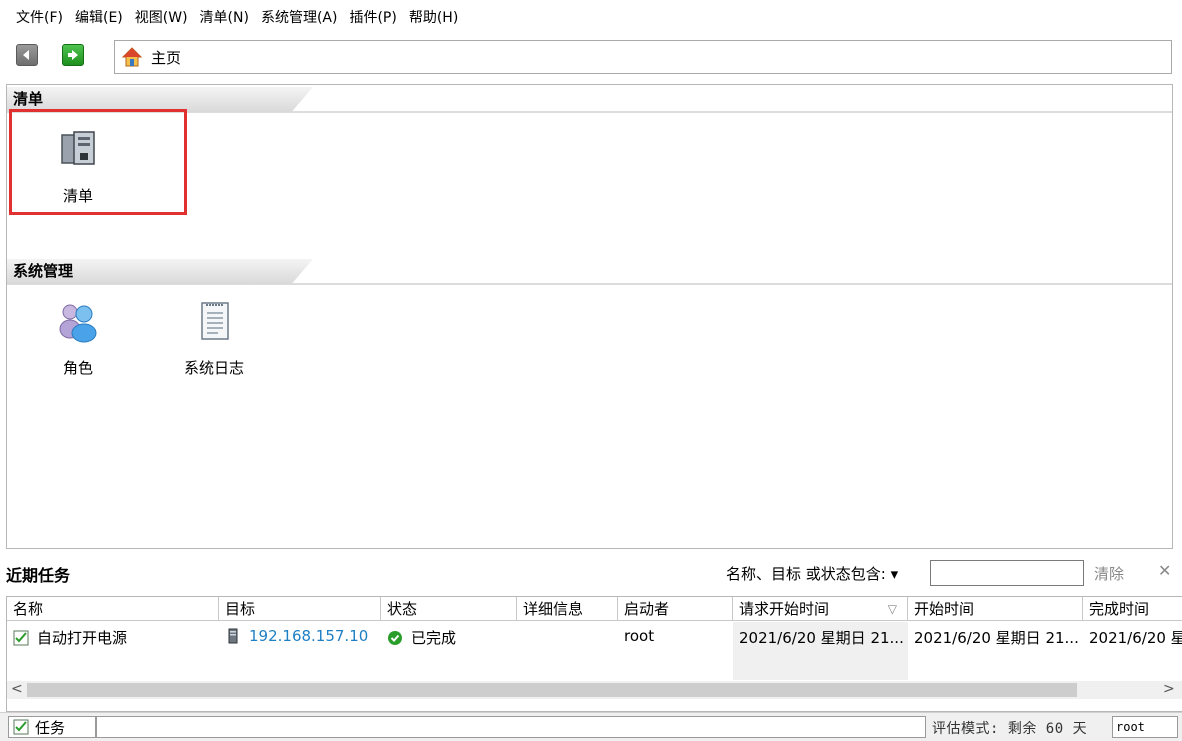 The image size is (1182, 741). I want to click on column-requested-start: 请求开始时间 ▽, so click(820, 609).